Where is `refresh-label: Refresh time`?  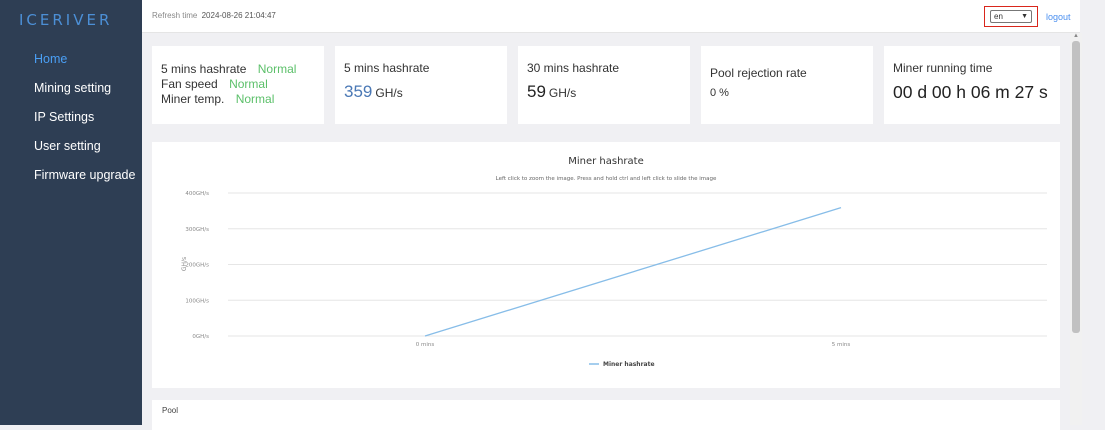
refresh-label: Refresh time is located at coordinates (175, 15).